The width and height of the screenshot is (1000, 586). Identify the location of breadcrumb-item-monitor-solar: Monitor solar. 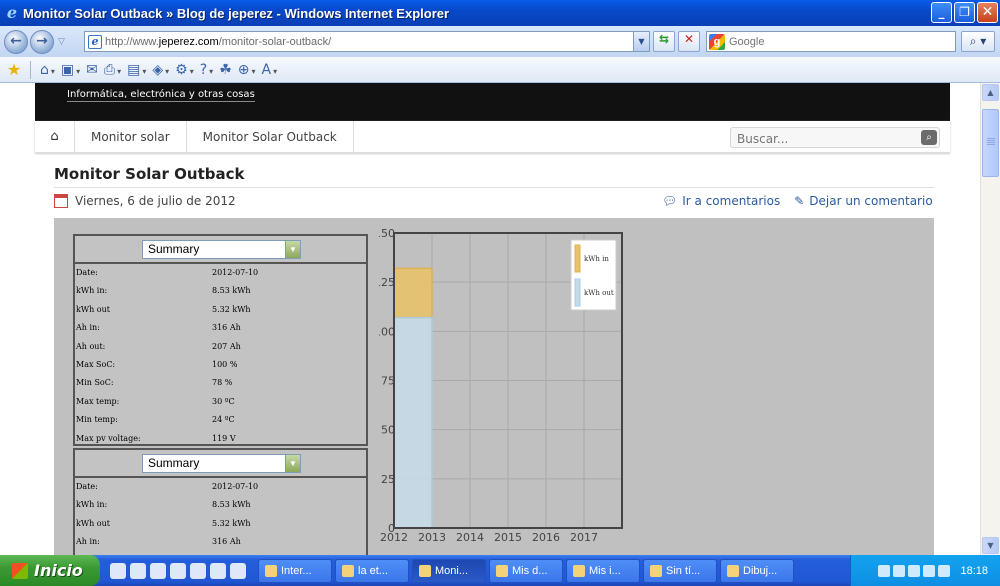
(131, 136).